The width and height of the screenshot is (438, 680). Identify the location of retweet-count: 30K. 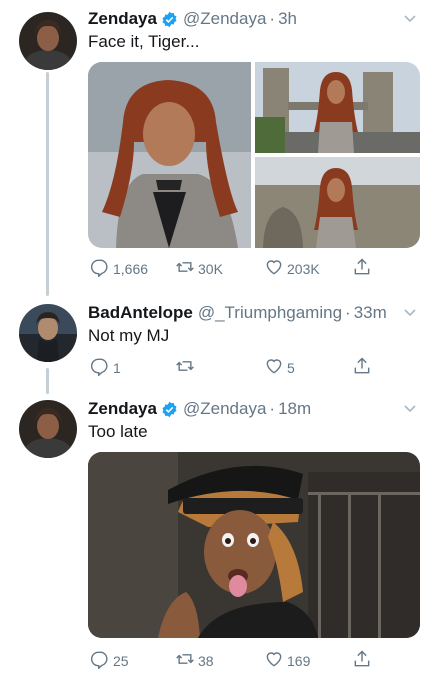
(210, 269).